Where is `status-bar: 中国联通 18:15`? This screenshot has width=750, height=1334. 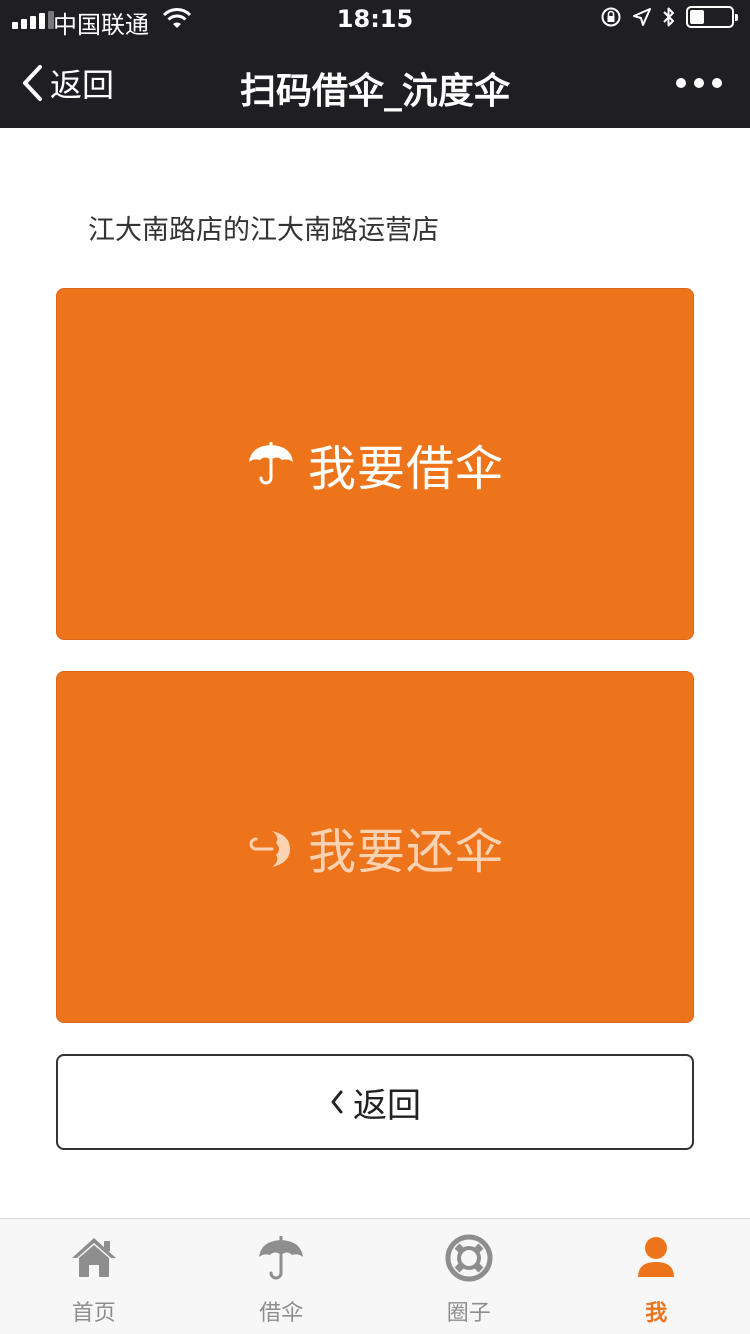 status-bar: 中国联通 18:15 is located at coordinates (375, 20).